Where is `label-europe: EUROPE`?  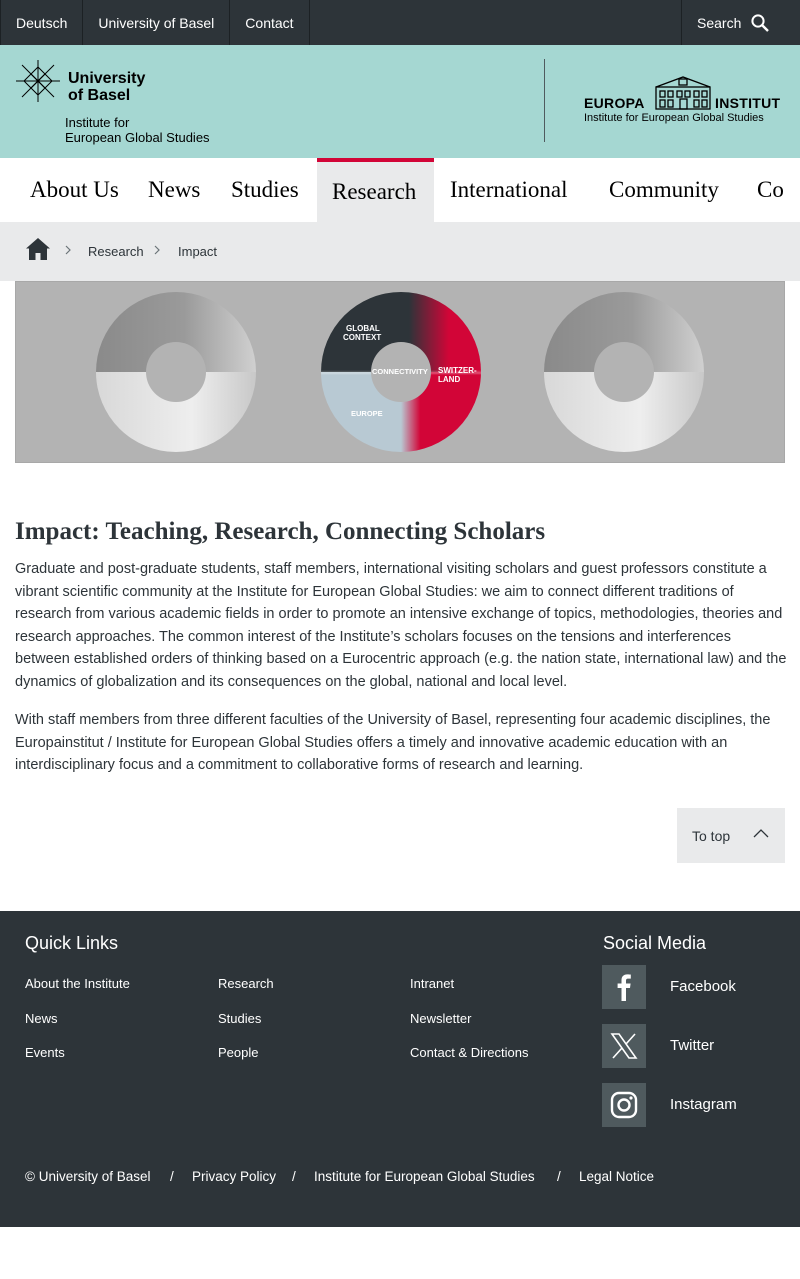
label-europe: EUROPE is located at coordinates (367, 413).